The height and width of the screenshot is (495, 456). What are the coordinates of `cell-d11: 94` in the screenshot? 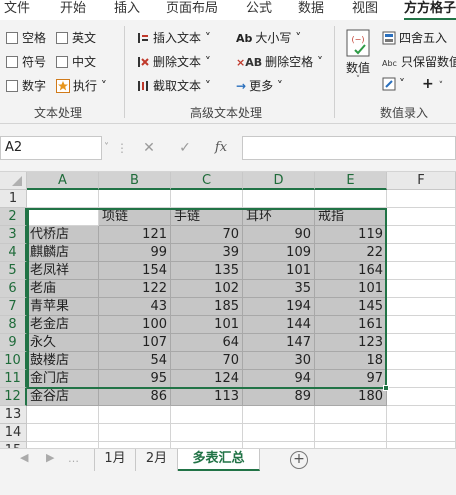 It's located at (279, 379).